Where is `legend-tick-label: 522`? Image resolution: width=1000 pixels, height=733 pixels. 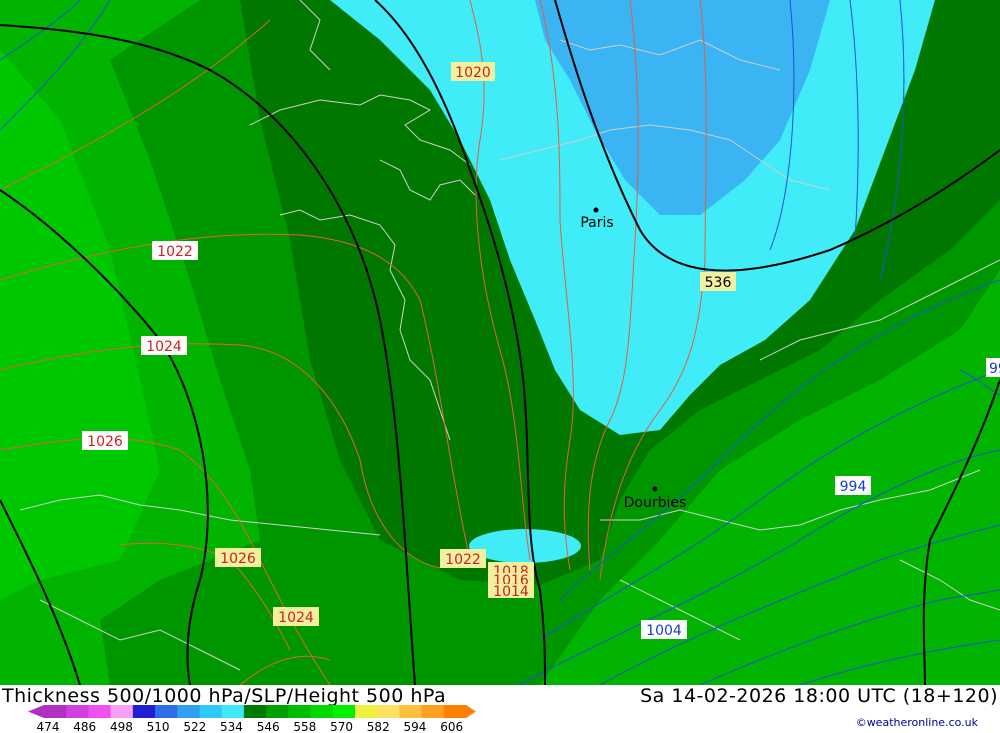 legend-tick-label: 522 is located at coordinates (194, 726).